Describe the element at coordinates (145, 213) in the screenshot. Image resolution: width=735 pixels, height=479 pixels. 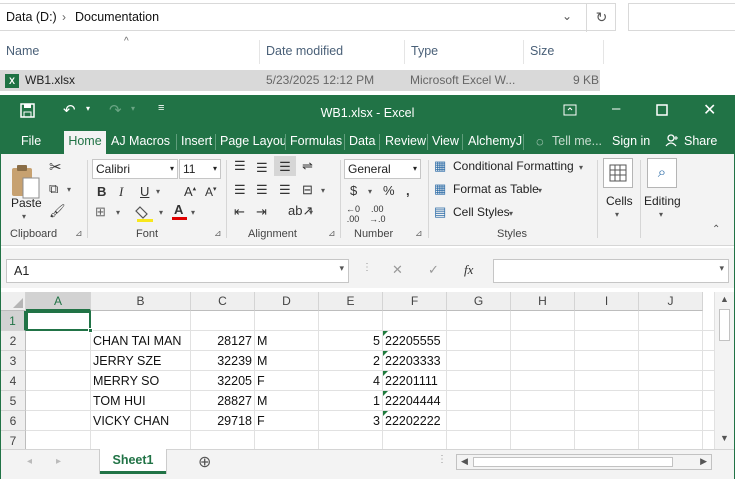
I see `fill-color-icon` at that location.